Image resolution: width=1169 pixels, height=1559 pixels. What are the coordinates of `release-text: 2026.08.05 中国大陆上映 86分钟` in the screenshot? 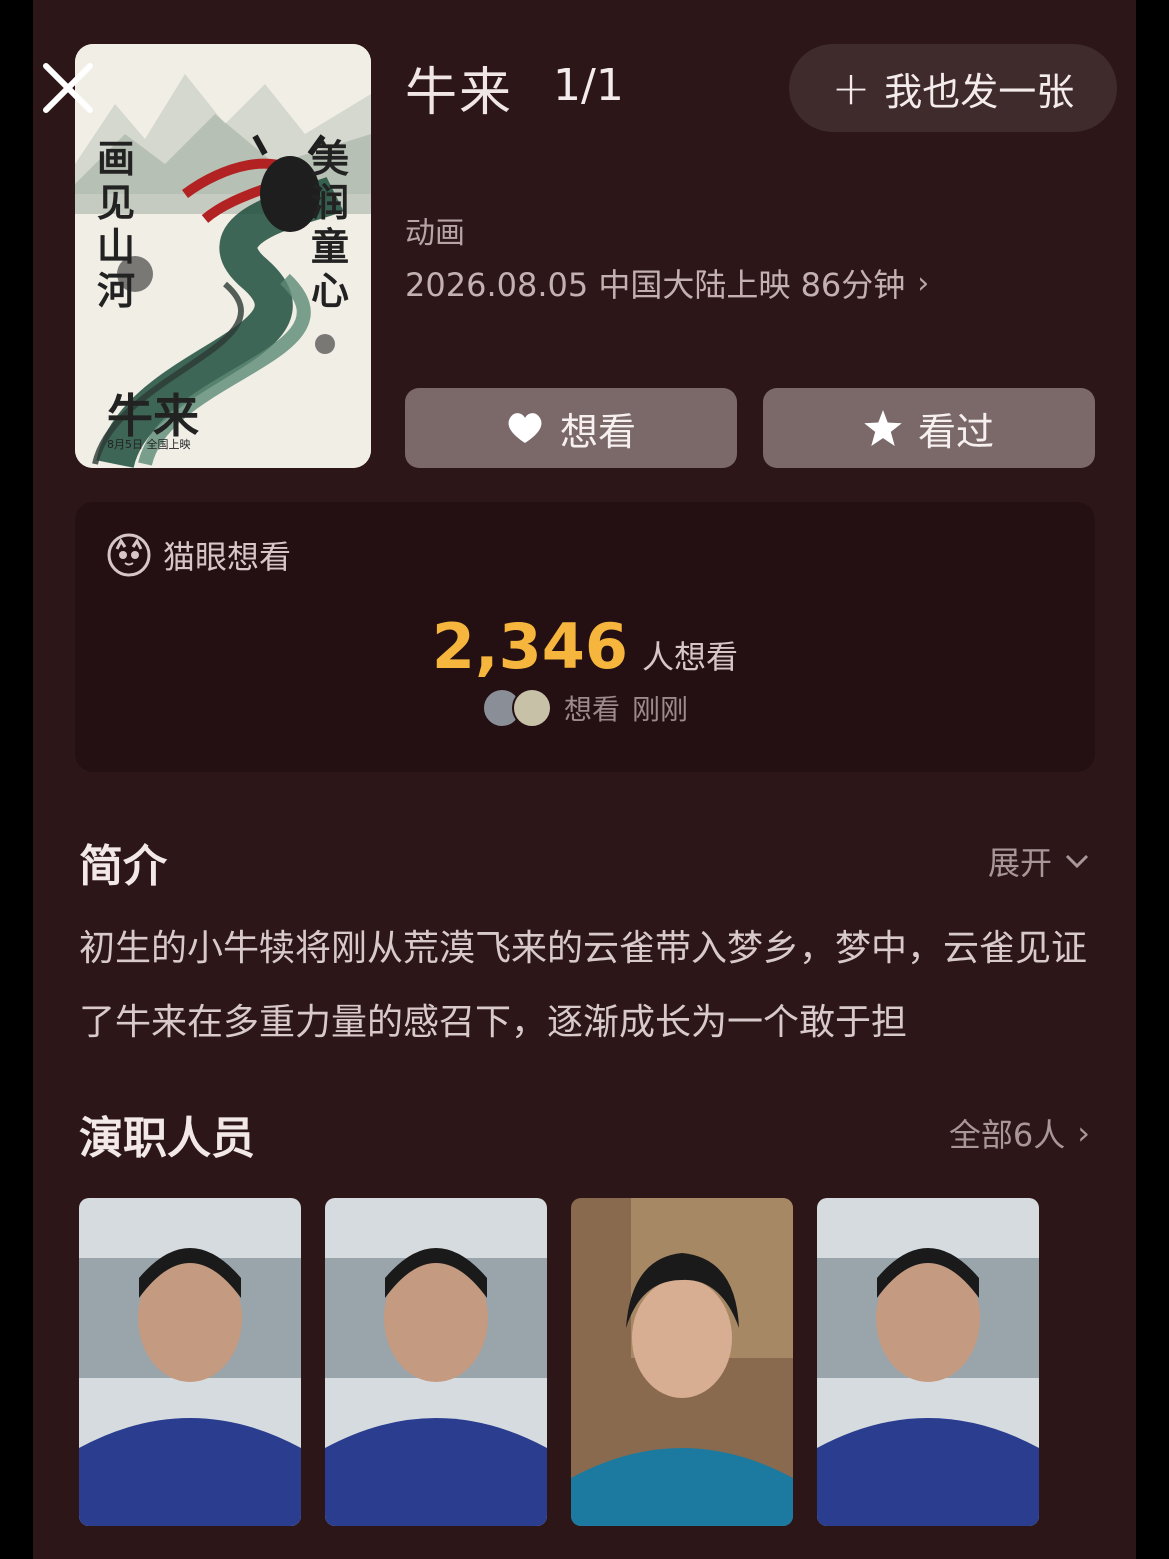 It's located at (655, 285).